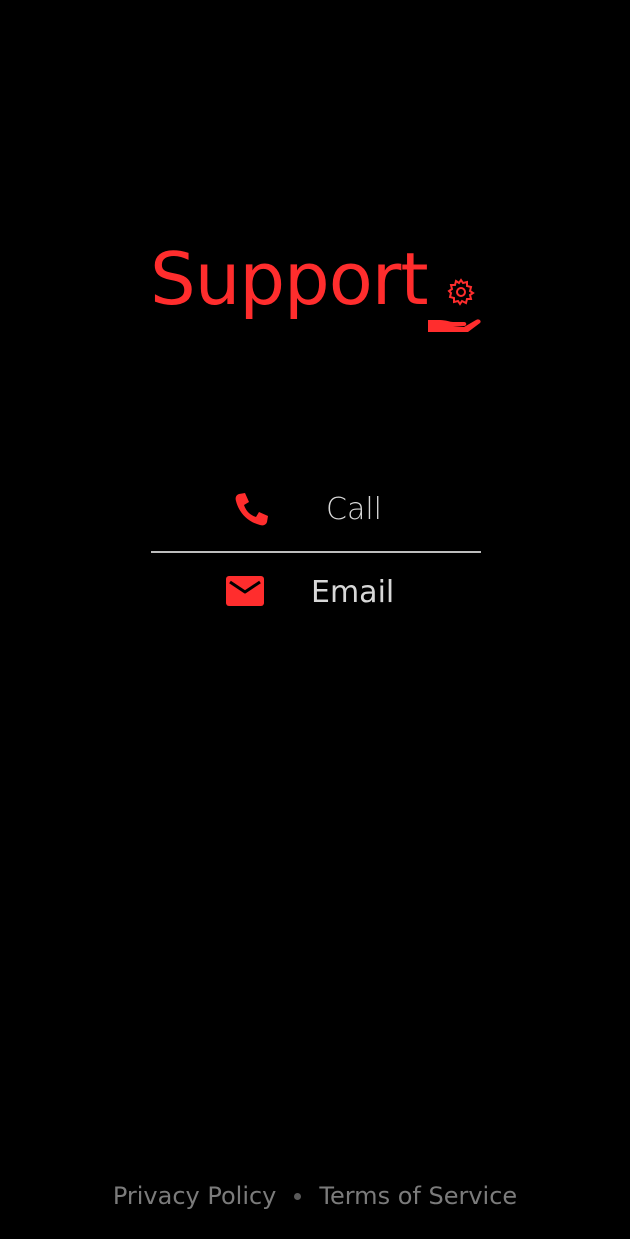  What do you see at coordinates (354, 509) in the screenshot?
I see `call-label: Call` at bounding box center [354, 509].